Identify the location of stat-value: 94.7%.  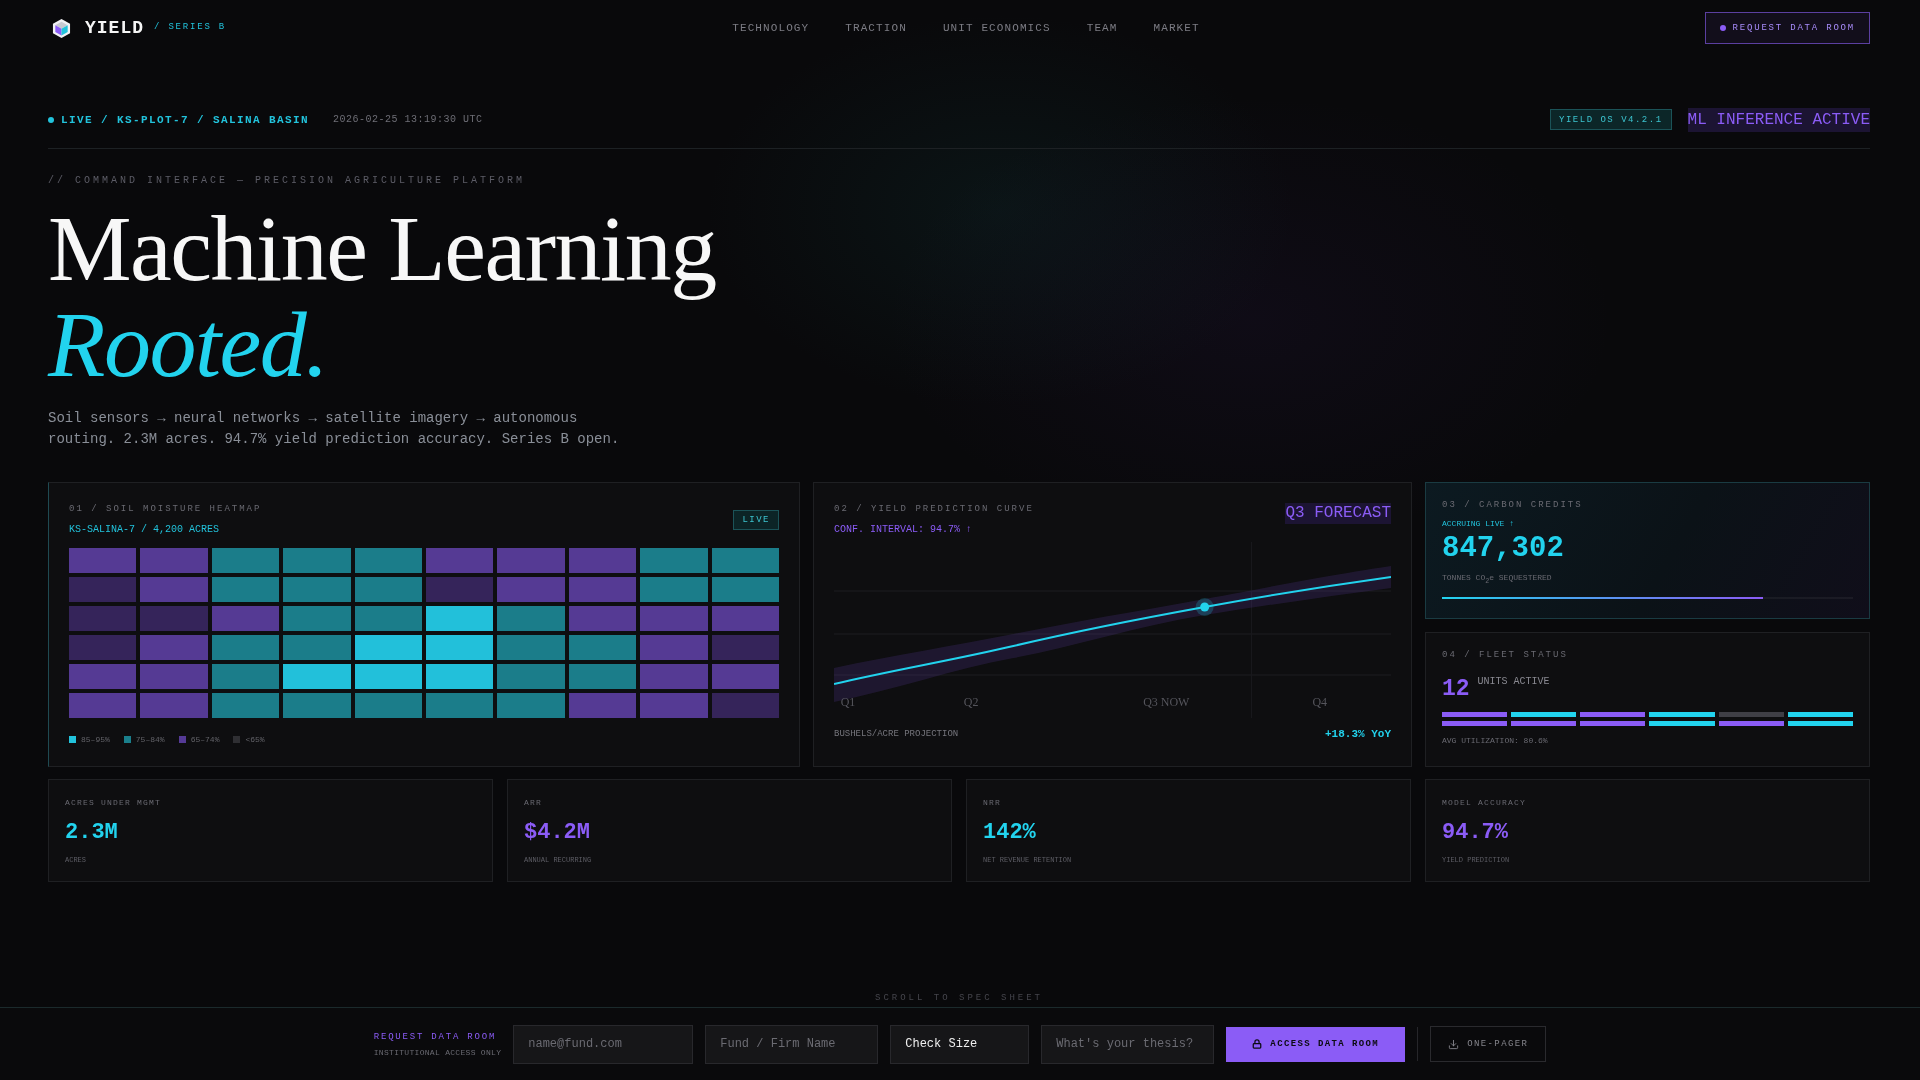
(1475, 833).